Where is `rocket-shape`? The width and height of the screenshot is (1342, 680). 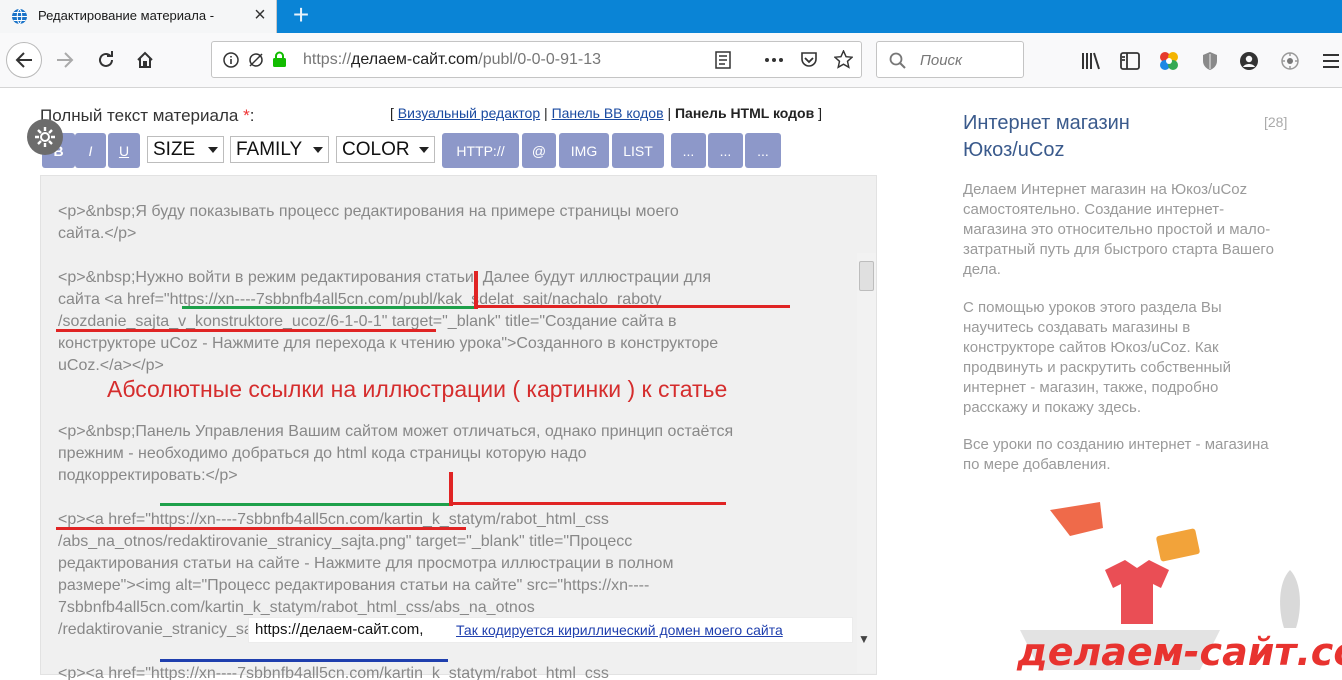
rocket-shape is located at coordinates (1290, 599).